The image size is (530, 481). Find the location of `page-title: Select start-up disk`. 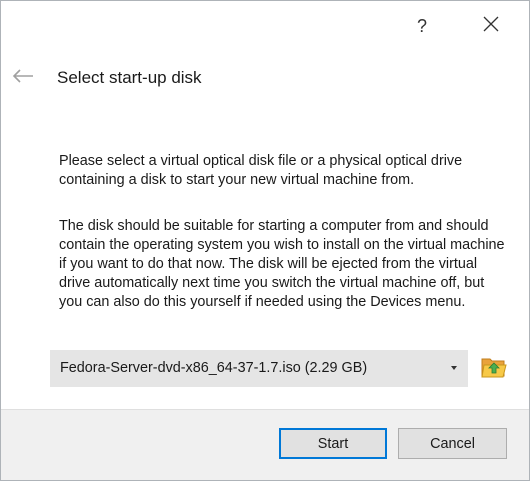

page-title: Select start-up disk is located at coordinates (129, 77).